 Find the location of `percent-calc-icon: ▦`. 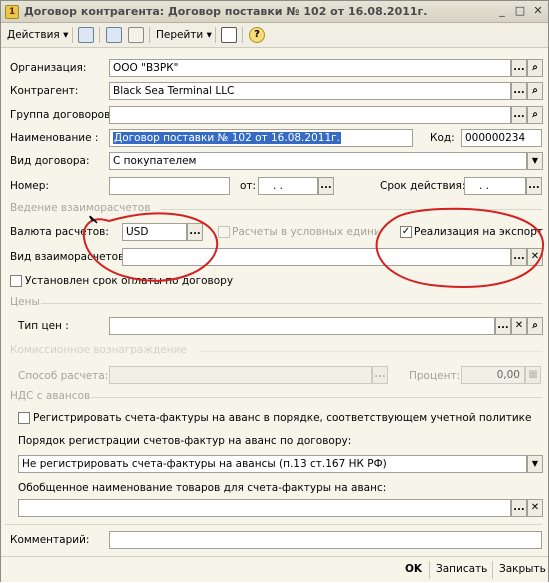

percent-calc-icon: ▦ is located at coordinates (533, 375).